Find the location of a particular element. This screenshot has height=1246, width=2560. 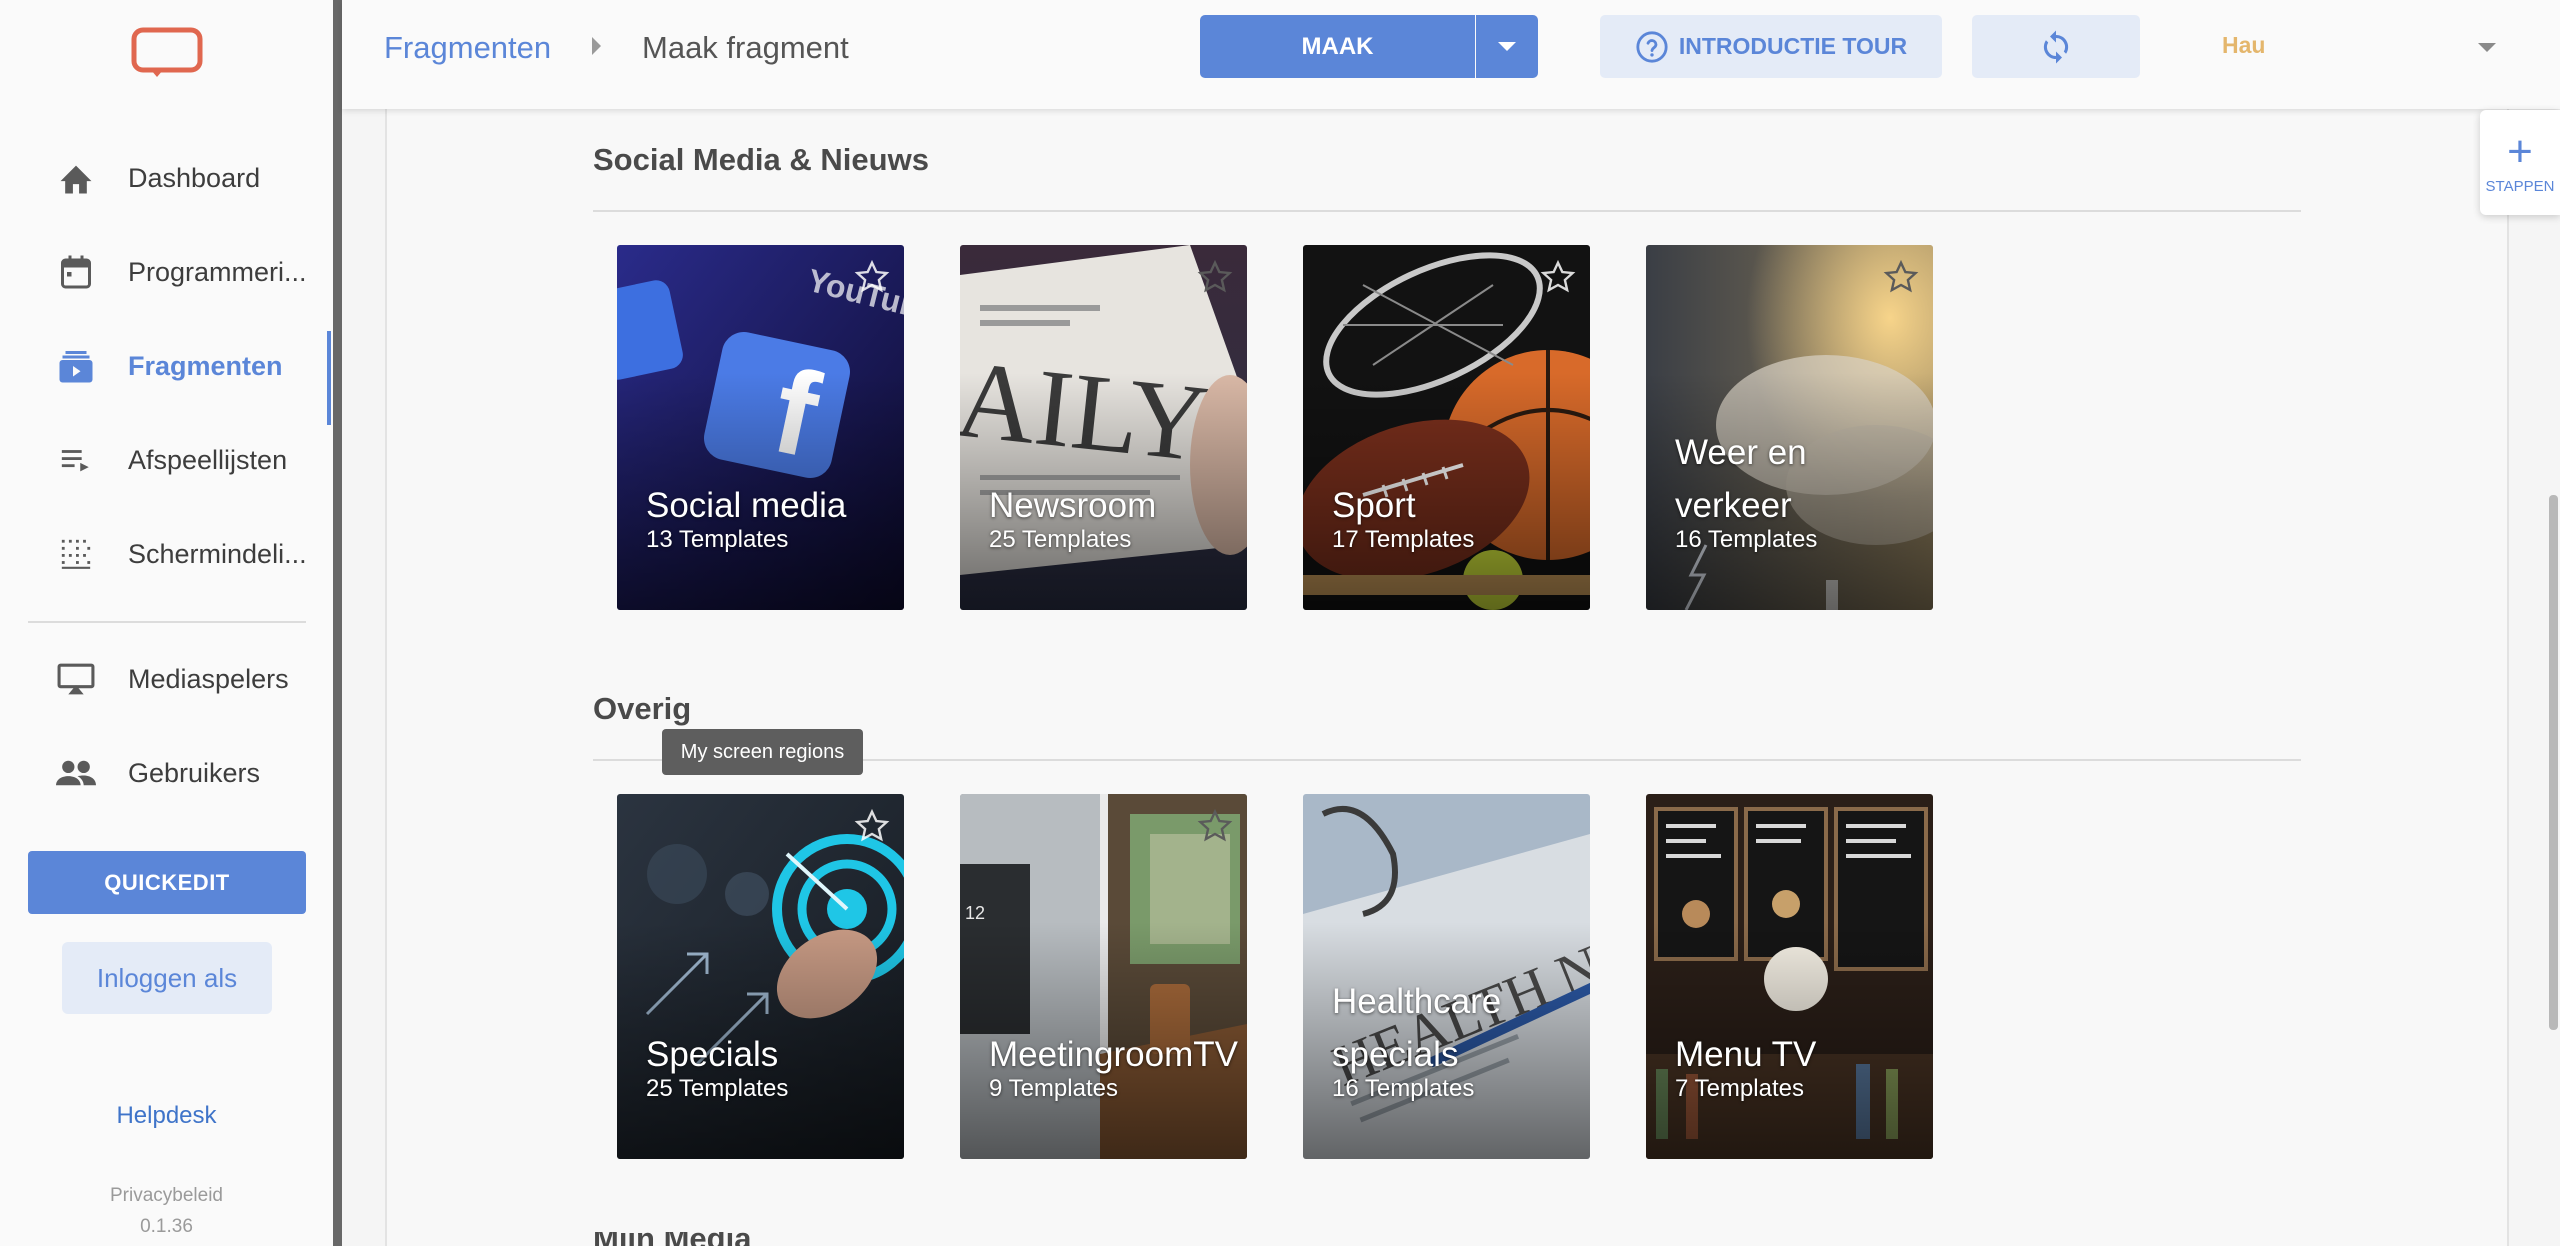

login-as-button: Inloggen als is located at coordinates (167, 978).